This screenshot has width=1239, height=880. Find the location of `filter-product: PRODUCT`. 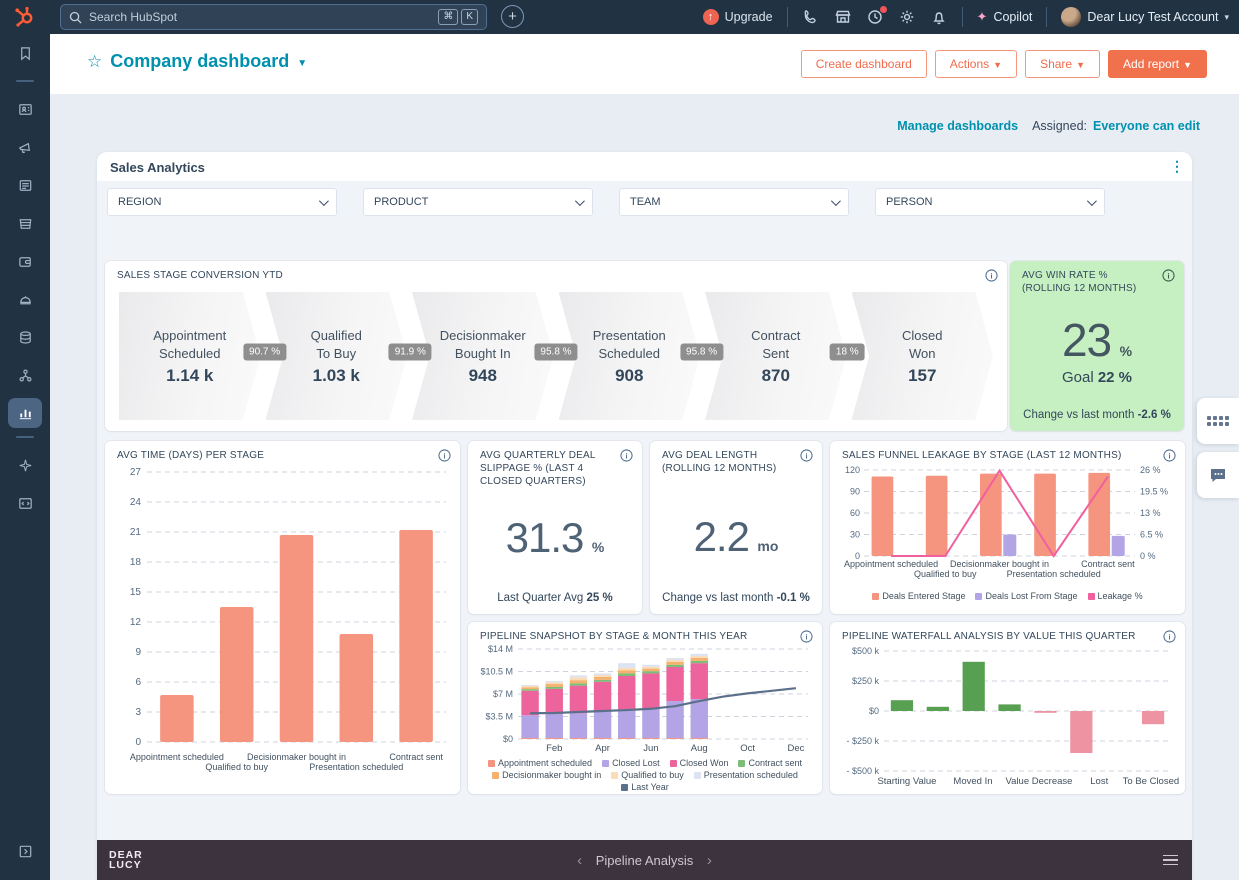

filter-product: PRODUCT is located at coordinates (478, 202).